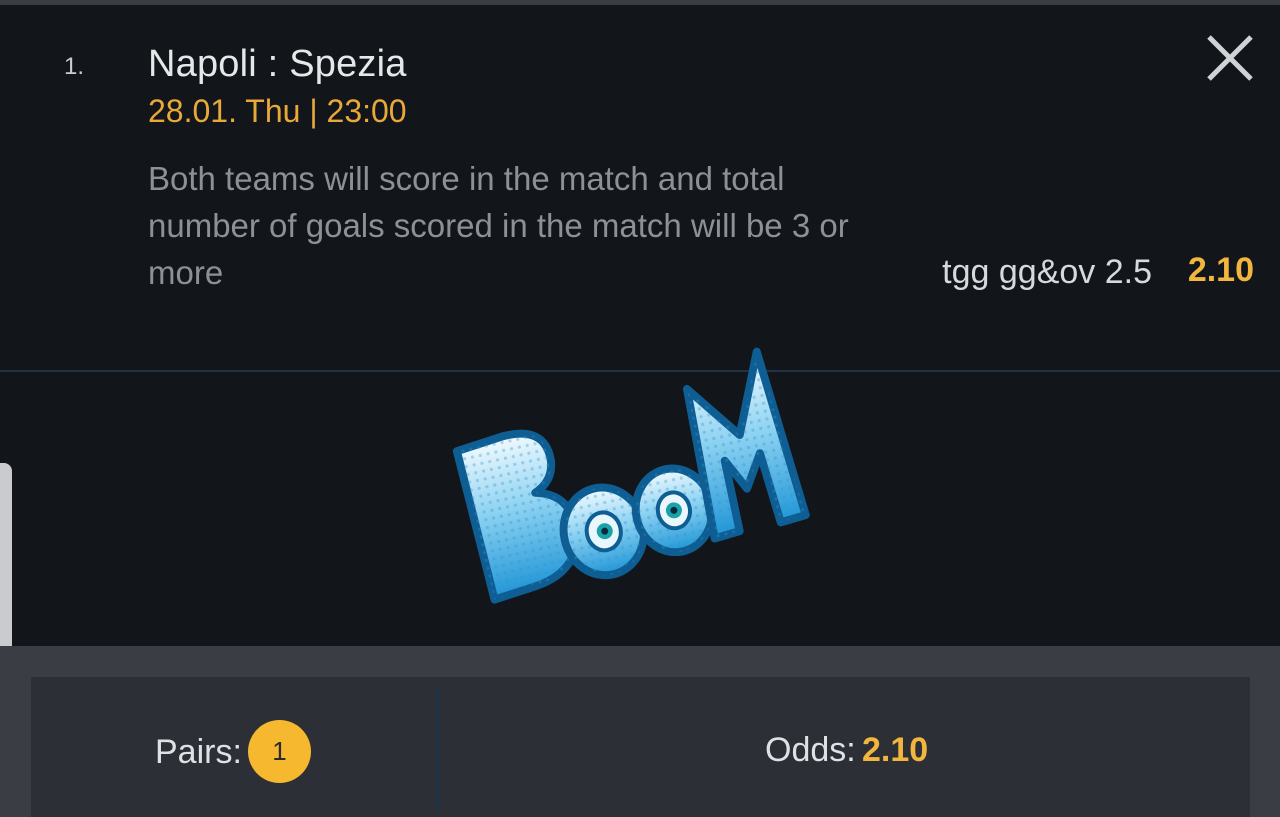  Describe the element at coordinates (74, 66) in the screenshot. I see `bet-index: 1.` at that location.